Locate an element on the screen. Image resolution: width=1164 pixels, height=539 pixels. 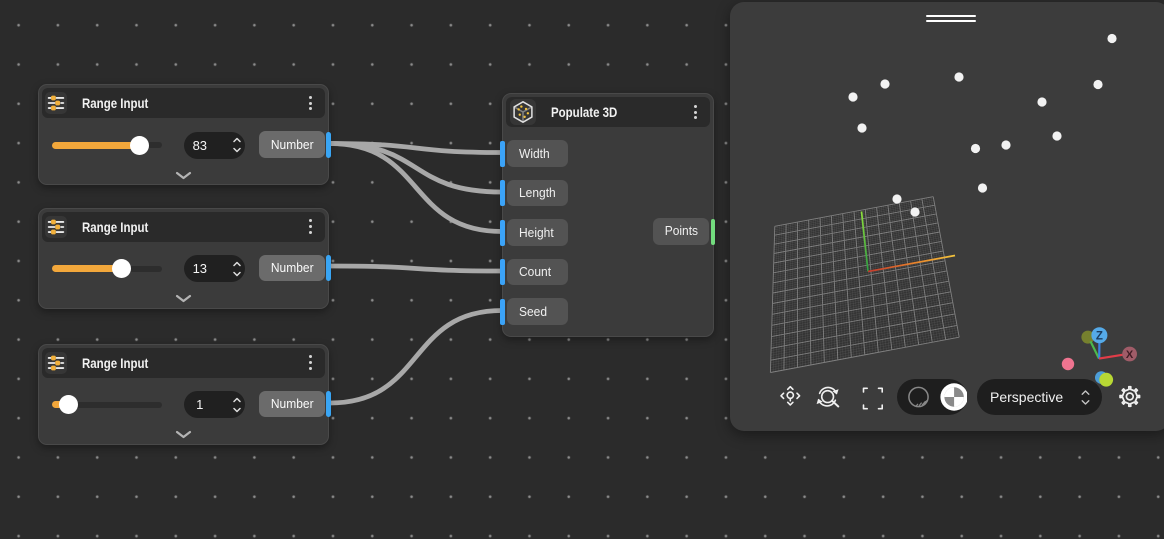
svg-text: X is located at coordinates (1130, 355).